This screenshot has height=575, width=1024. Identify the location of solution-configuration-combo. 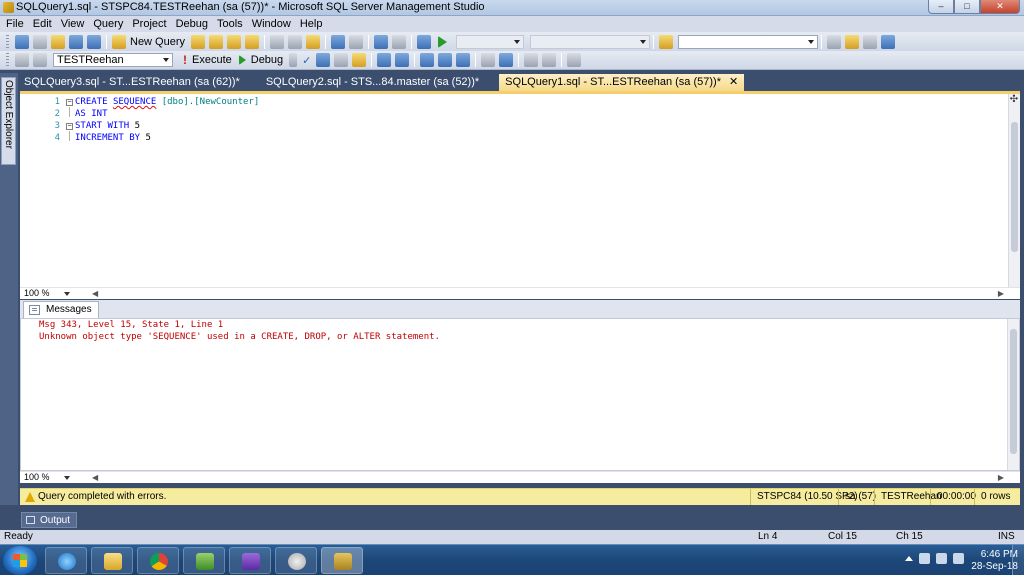
(490, 41).